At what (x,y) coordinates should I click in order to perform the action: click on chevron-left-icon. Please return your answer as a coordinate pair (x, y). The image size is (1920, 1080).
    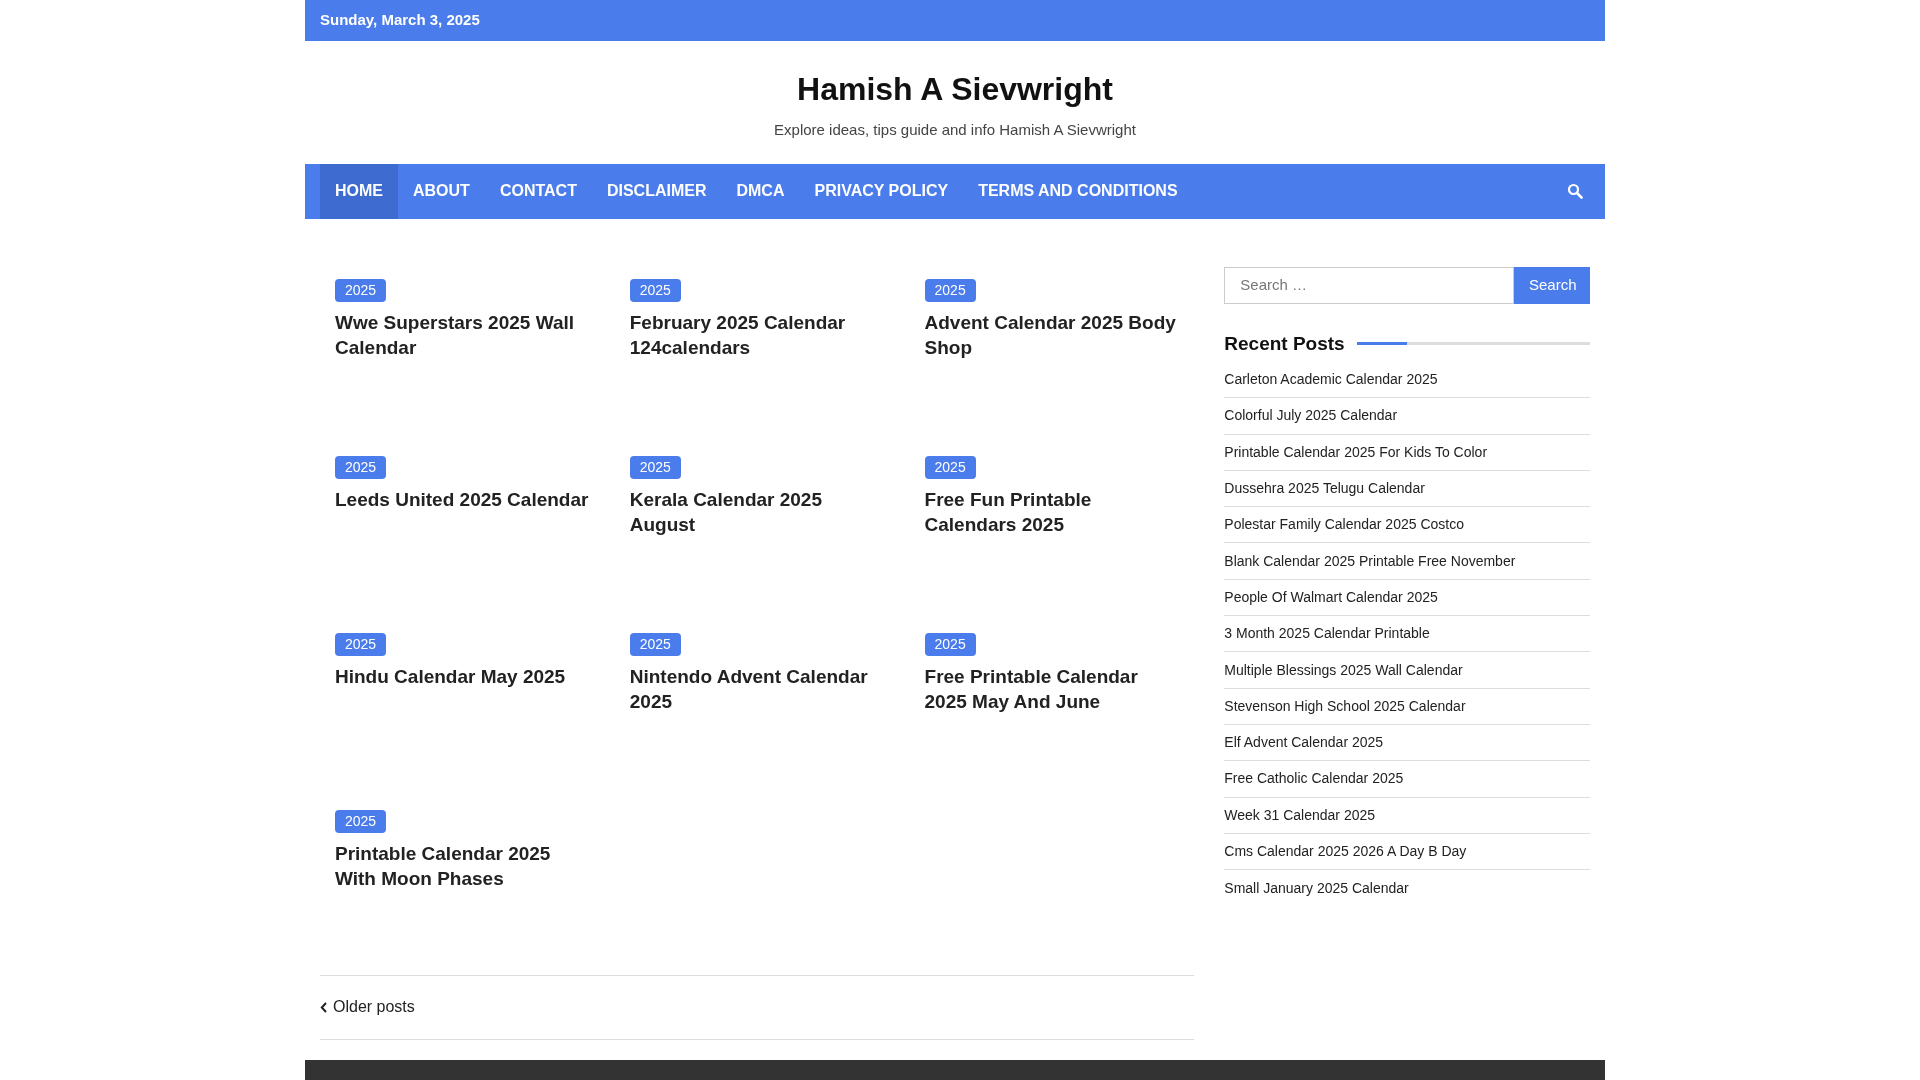
    Looking at the image, I should click on (323, 1007).